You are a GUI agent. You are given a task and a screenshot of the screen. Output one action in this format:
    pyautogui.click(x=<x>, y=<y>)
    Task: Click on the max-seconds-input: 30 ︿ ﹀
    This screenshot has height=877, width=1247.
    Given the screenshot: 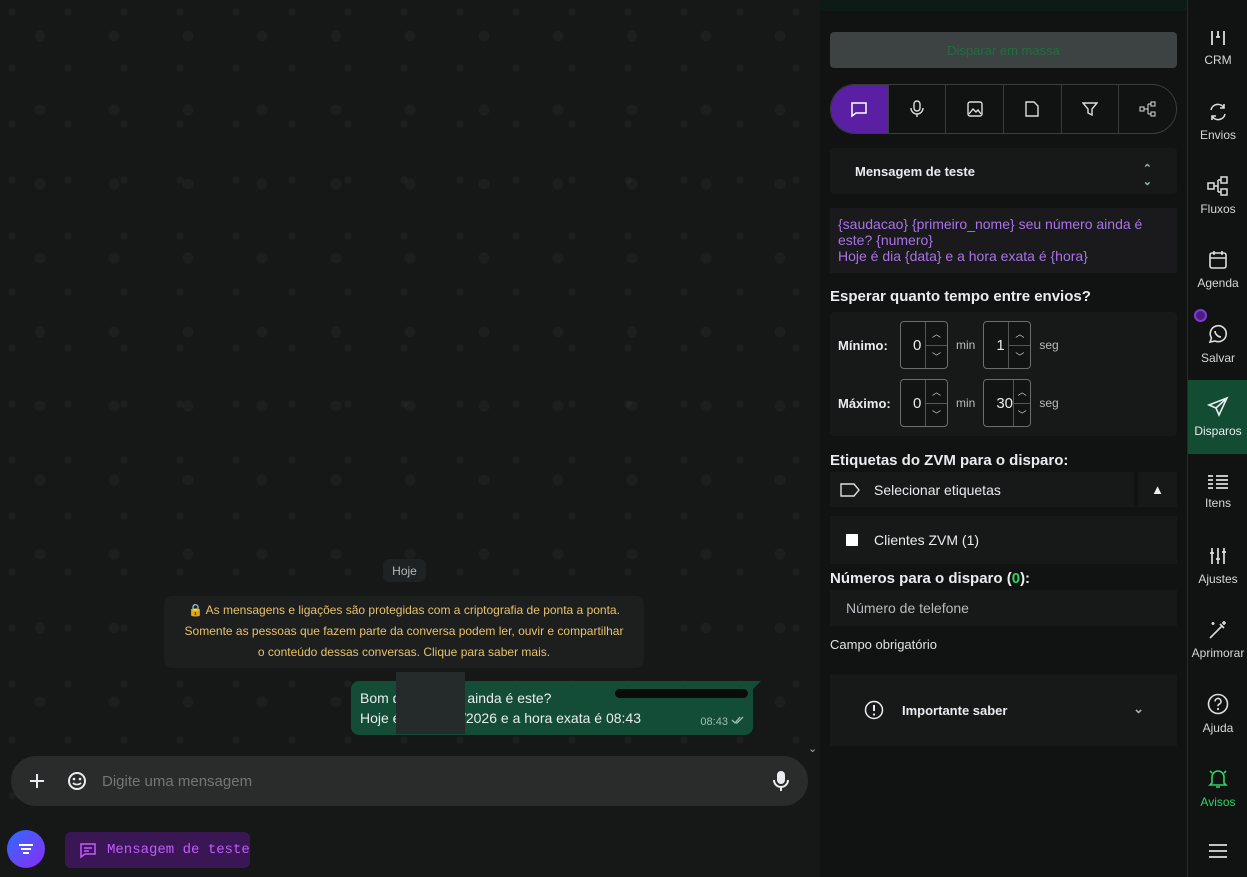 What is the action you would take?
    pyautogui.click(x=1007, y=403)
    